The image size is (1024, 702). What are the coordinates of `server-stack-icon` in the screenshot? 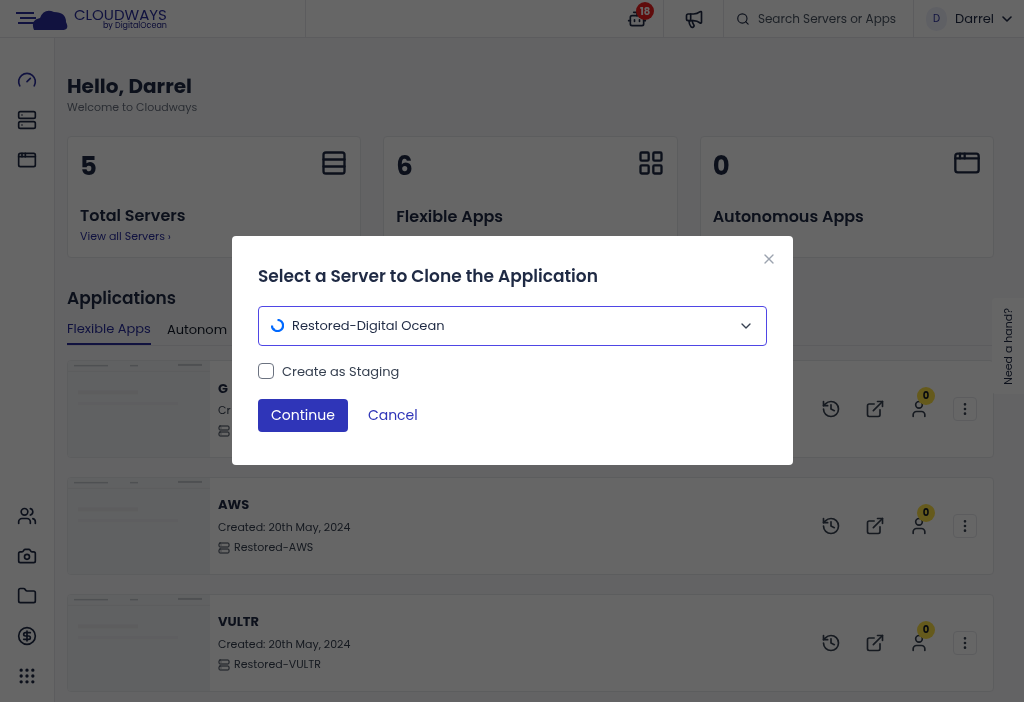 It's located at (334, 162).